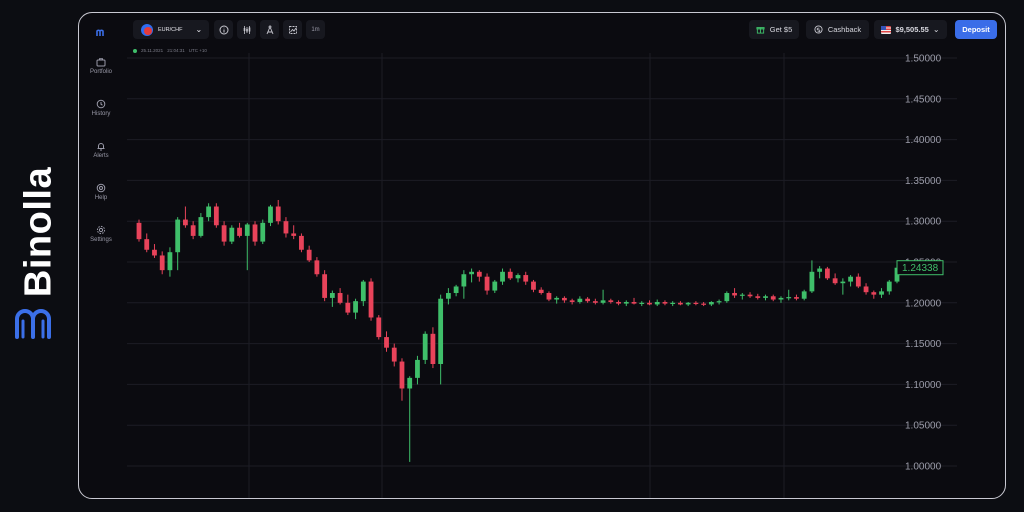 The width and height of the screenshot is (1024, 512). Describe the element at coordinates (101, 192) in the screenshot. I see `sidebar-item-help: Help` at that location.